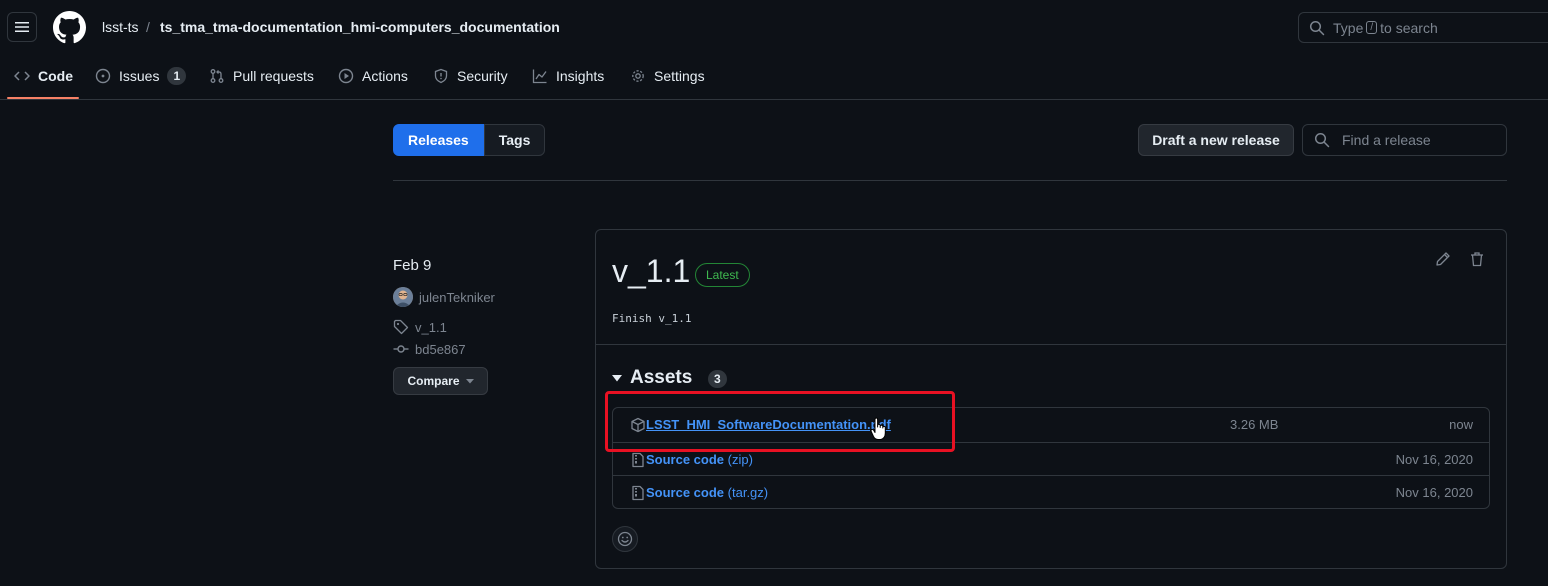 This screenshot has height=586, width=1548. What do you see at coordinates (401, 327) in the screenshot?
I see `tag-icon` at bounding box center [401, 327].